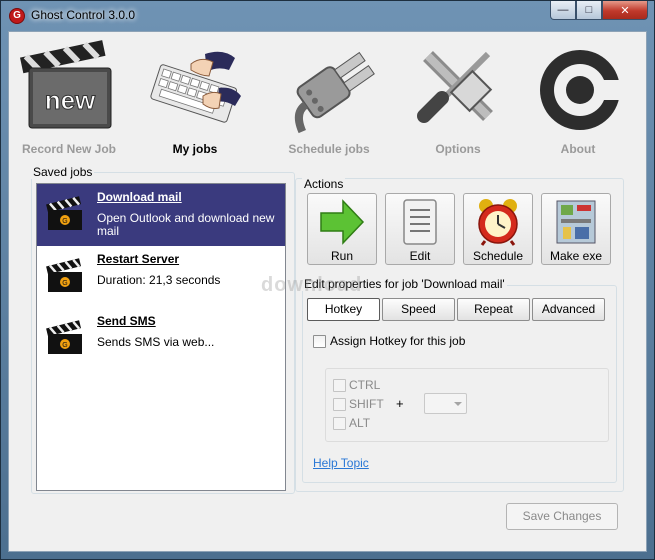  What do you see at coordinates (420, 256) in the screenshot?
I see `edit-label: Edit` at bounding box center [420, 256].